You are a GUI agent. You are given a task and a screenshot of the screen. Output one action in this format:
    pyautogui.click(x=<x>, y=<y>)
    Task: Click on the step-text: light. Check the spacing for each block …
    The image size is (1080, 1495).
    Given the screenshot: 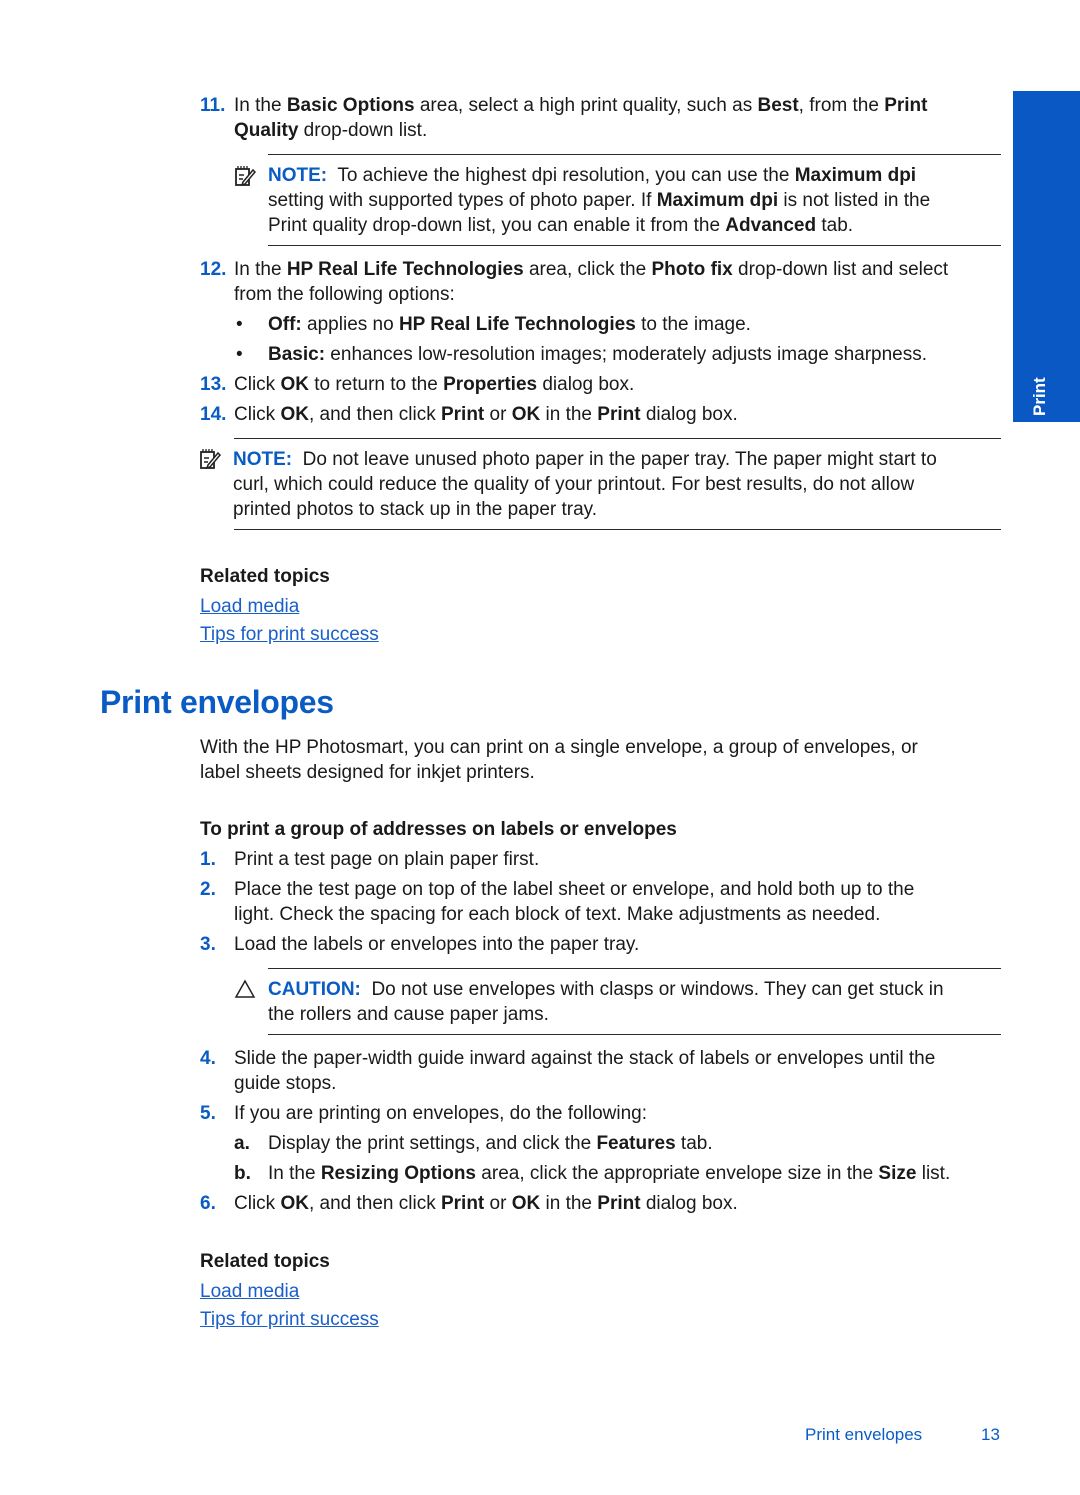 What is the action you would take?
    pyautogui.click(x=557, y=914)
    